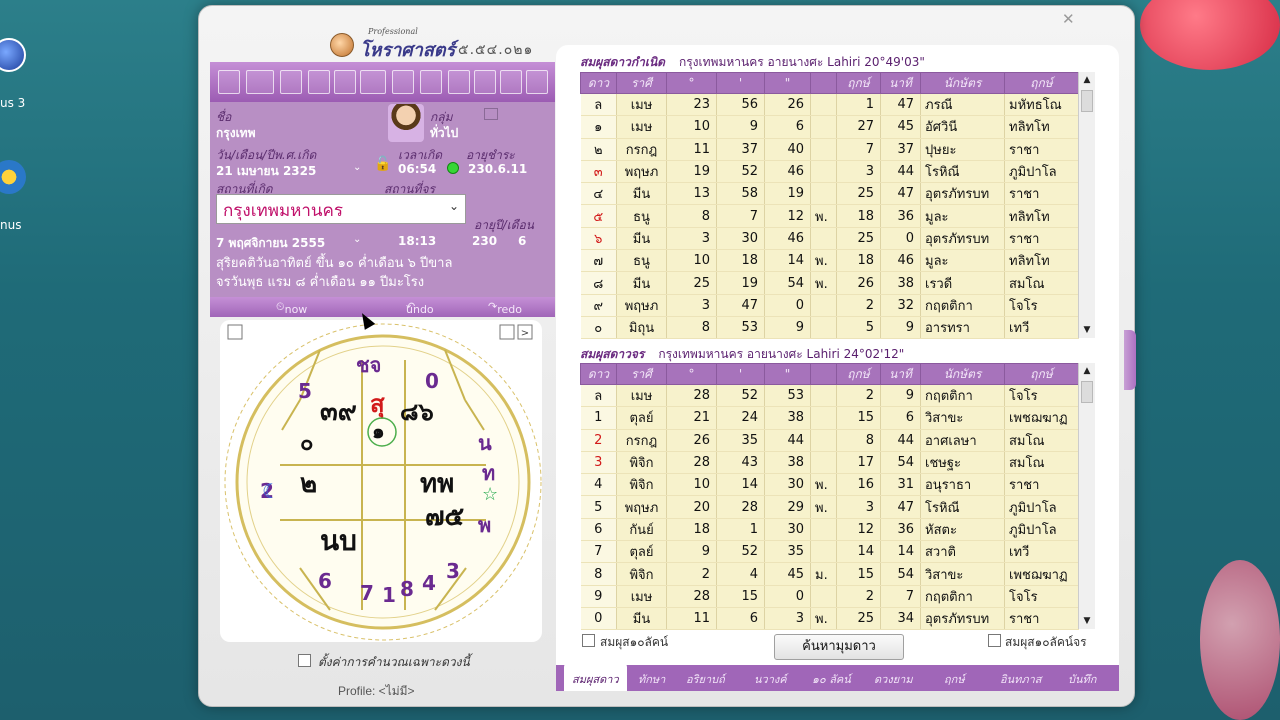  I want to click on table-row: ๖มีน 3 30 46 25 0 อุตรภัทรบท ราชา, so click(829, 239).